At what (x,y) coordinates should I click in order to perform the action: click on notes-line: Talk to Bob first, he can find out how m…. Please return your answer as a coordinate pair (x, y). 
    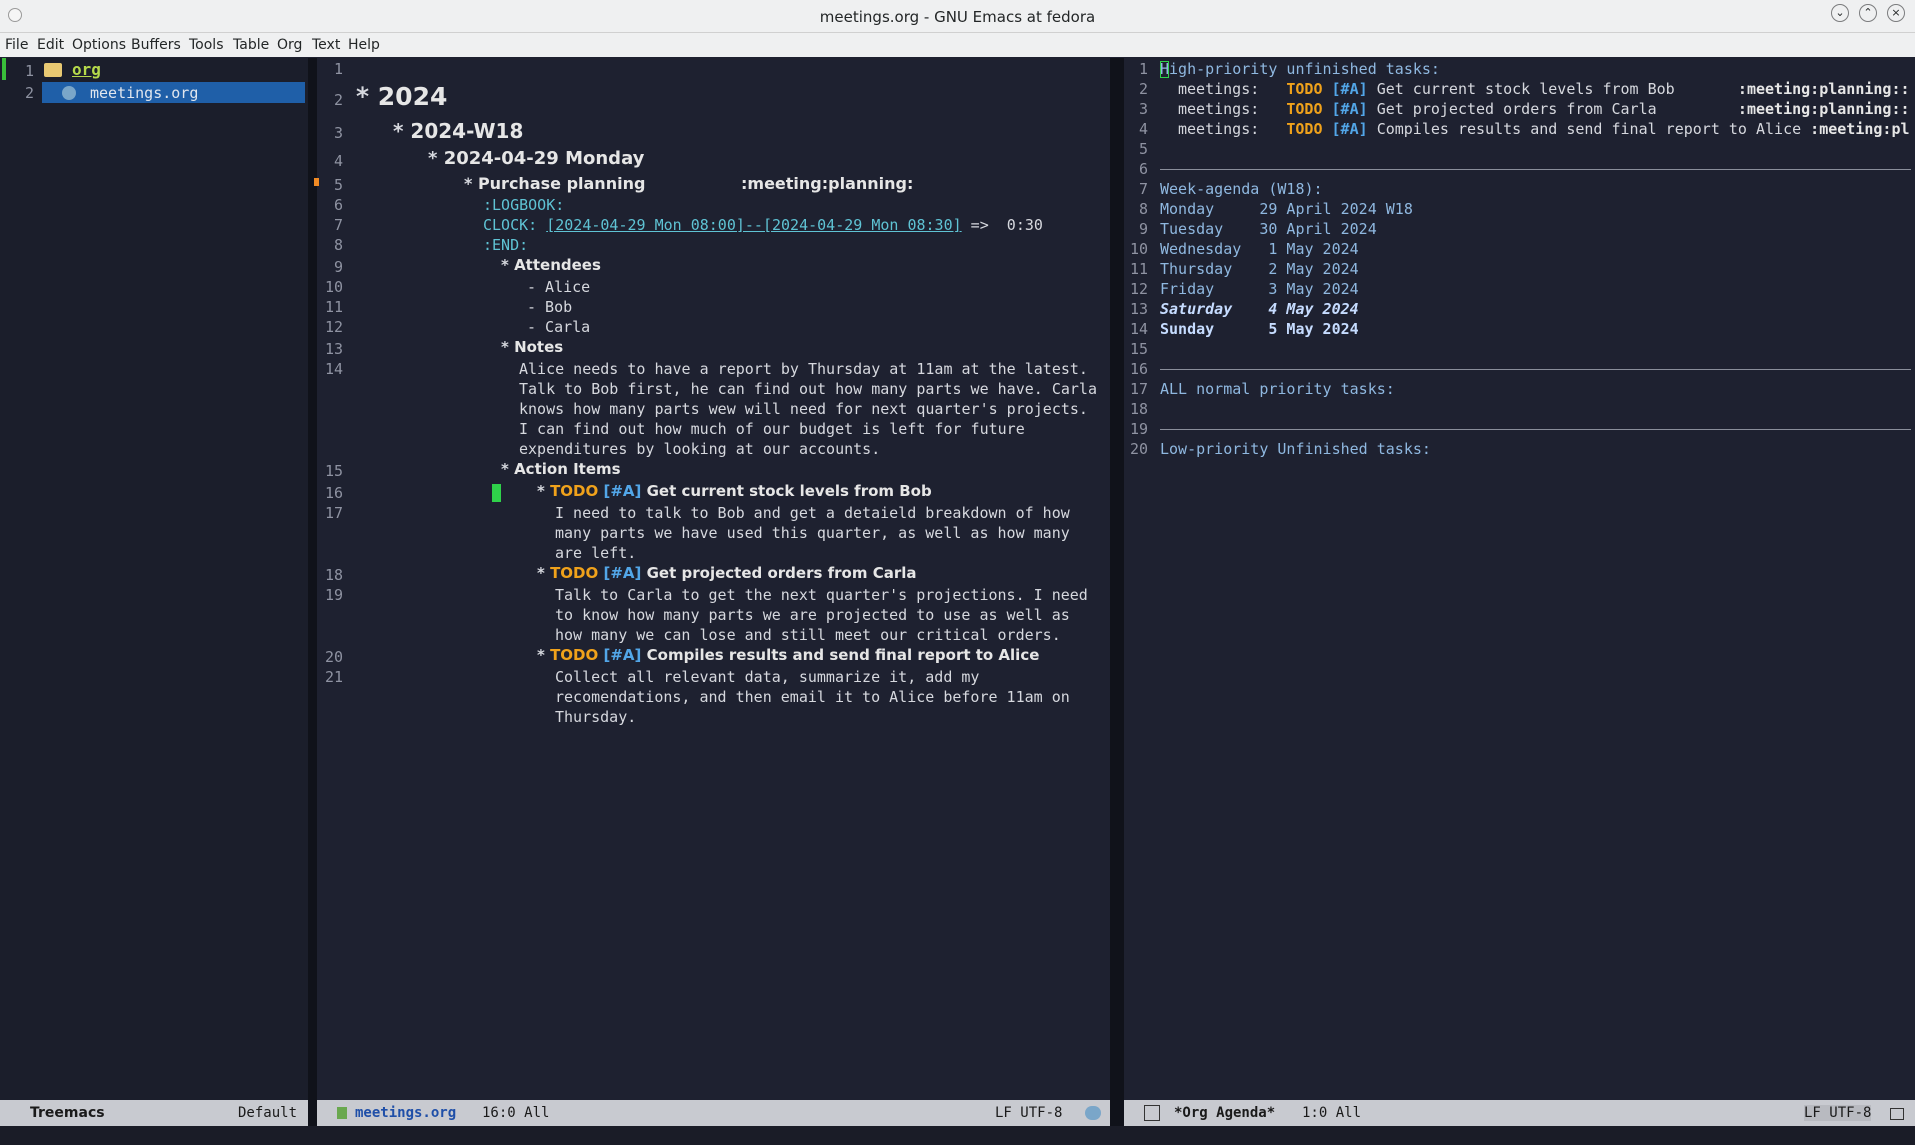
    Looking at the image, I should click on (808, 389).